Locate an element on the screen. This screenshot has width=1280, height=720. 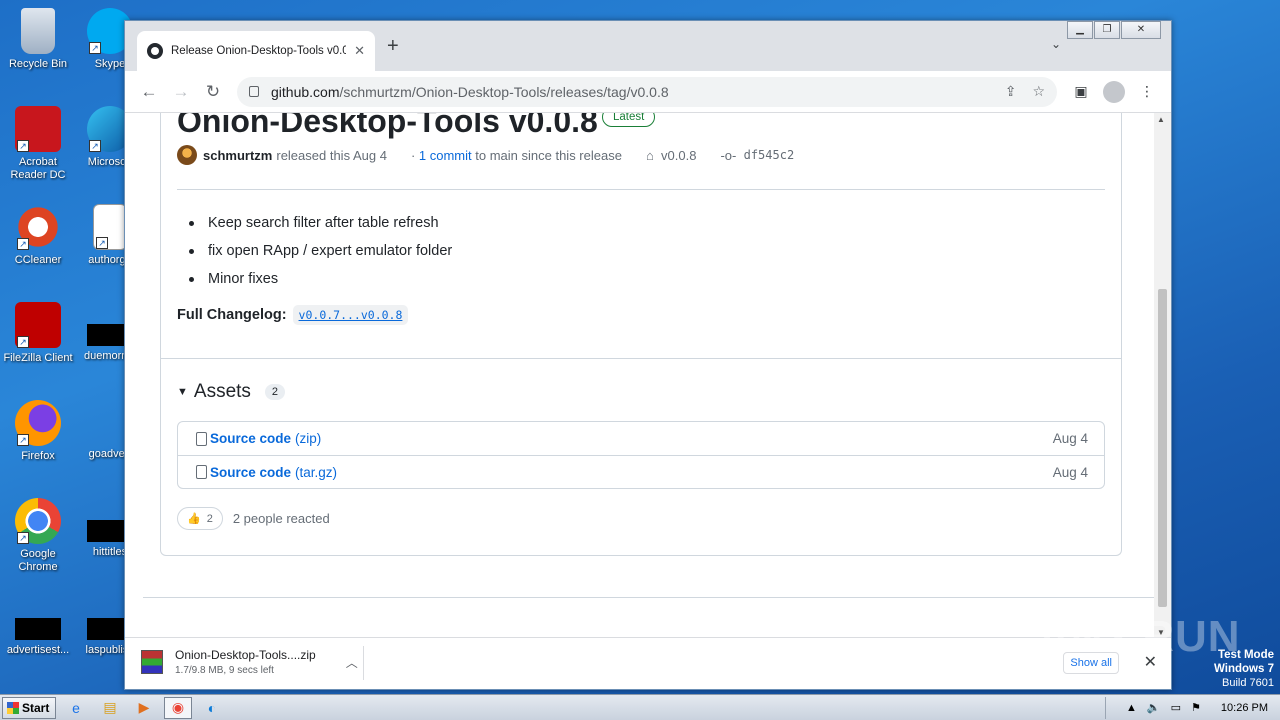
commits-link: 1 commit is located at coordinates (445, 155).